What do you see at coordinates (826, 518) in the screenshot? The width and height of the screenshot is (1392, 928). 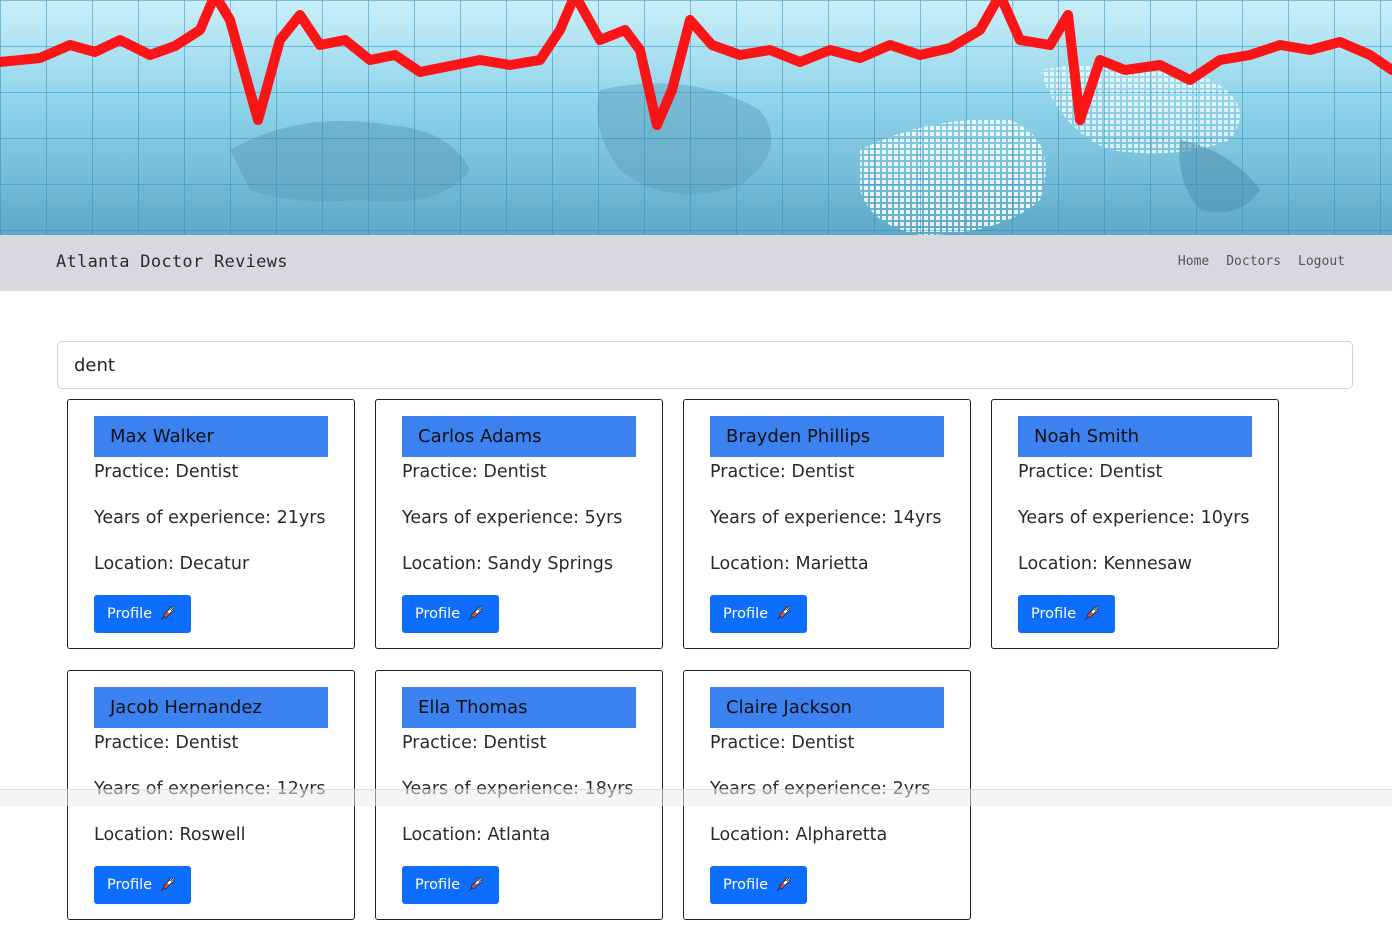 I see `doctor-experience: Years of experience: 14yrs` at bounding box center [826, 518].